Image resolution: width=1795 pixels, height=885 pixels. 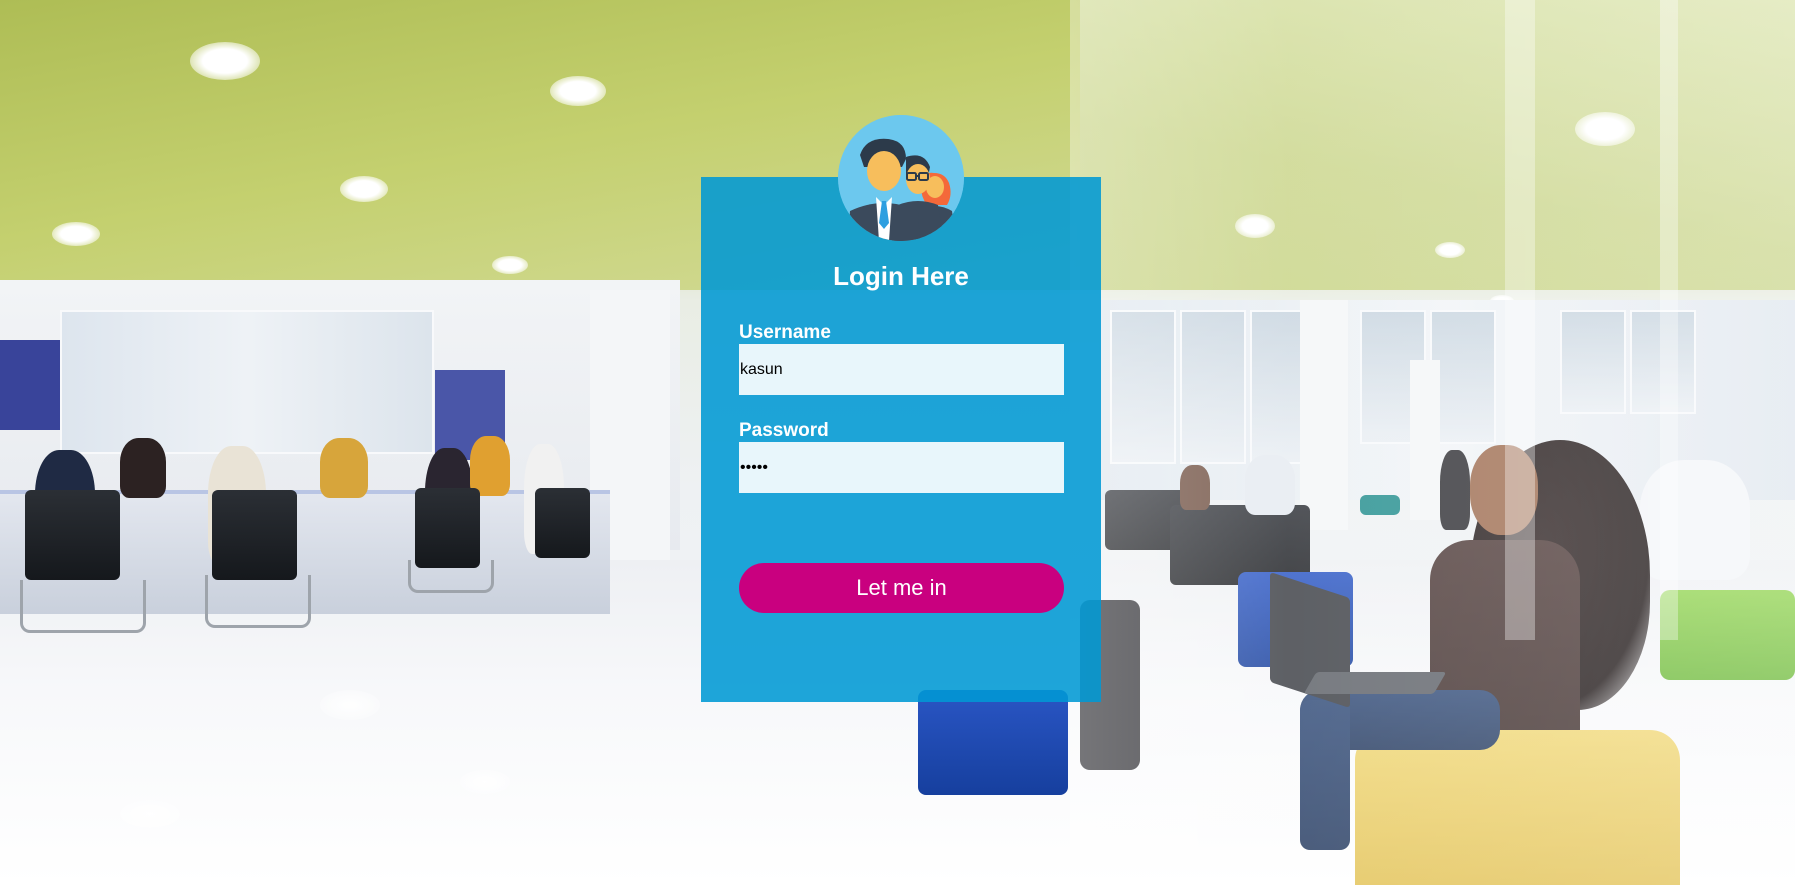 What do you see at coordinates (901, 369) in the screenshot?
I see `username-input` at bounding box center [901, 369].